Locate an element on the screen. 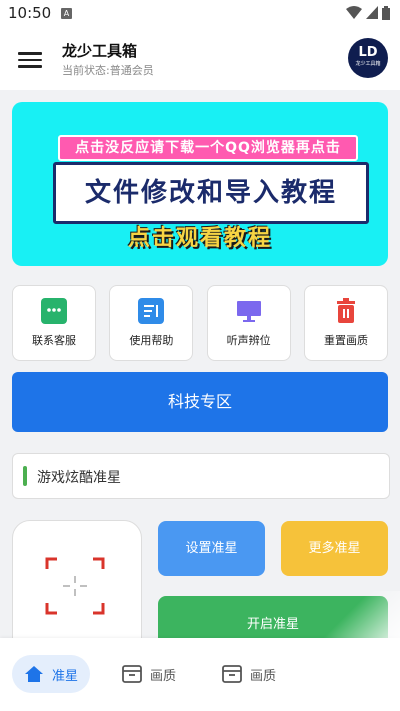 This screenshot has height=711, width=400. home-icon is located at coordinates (33, 674).